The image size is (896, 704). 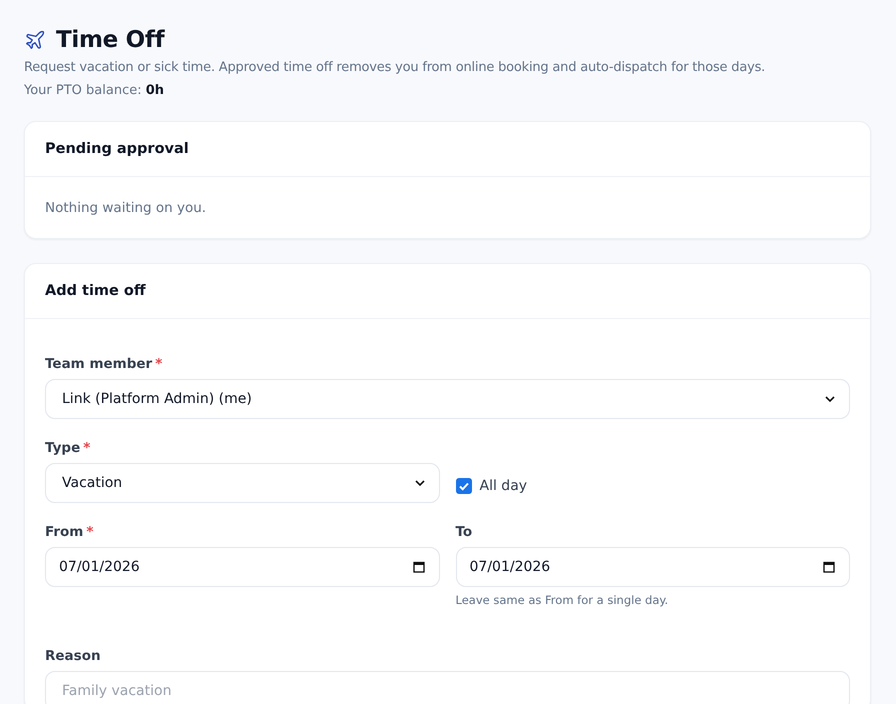 I want to click on field-hint: Leave same as From for a single day., so click(x=563, y=600).